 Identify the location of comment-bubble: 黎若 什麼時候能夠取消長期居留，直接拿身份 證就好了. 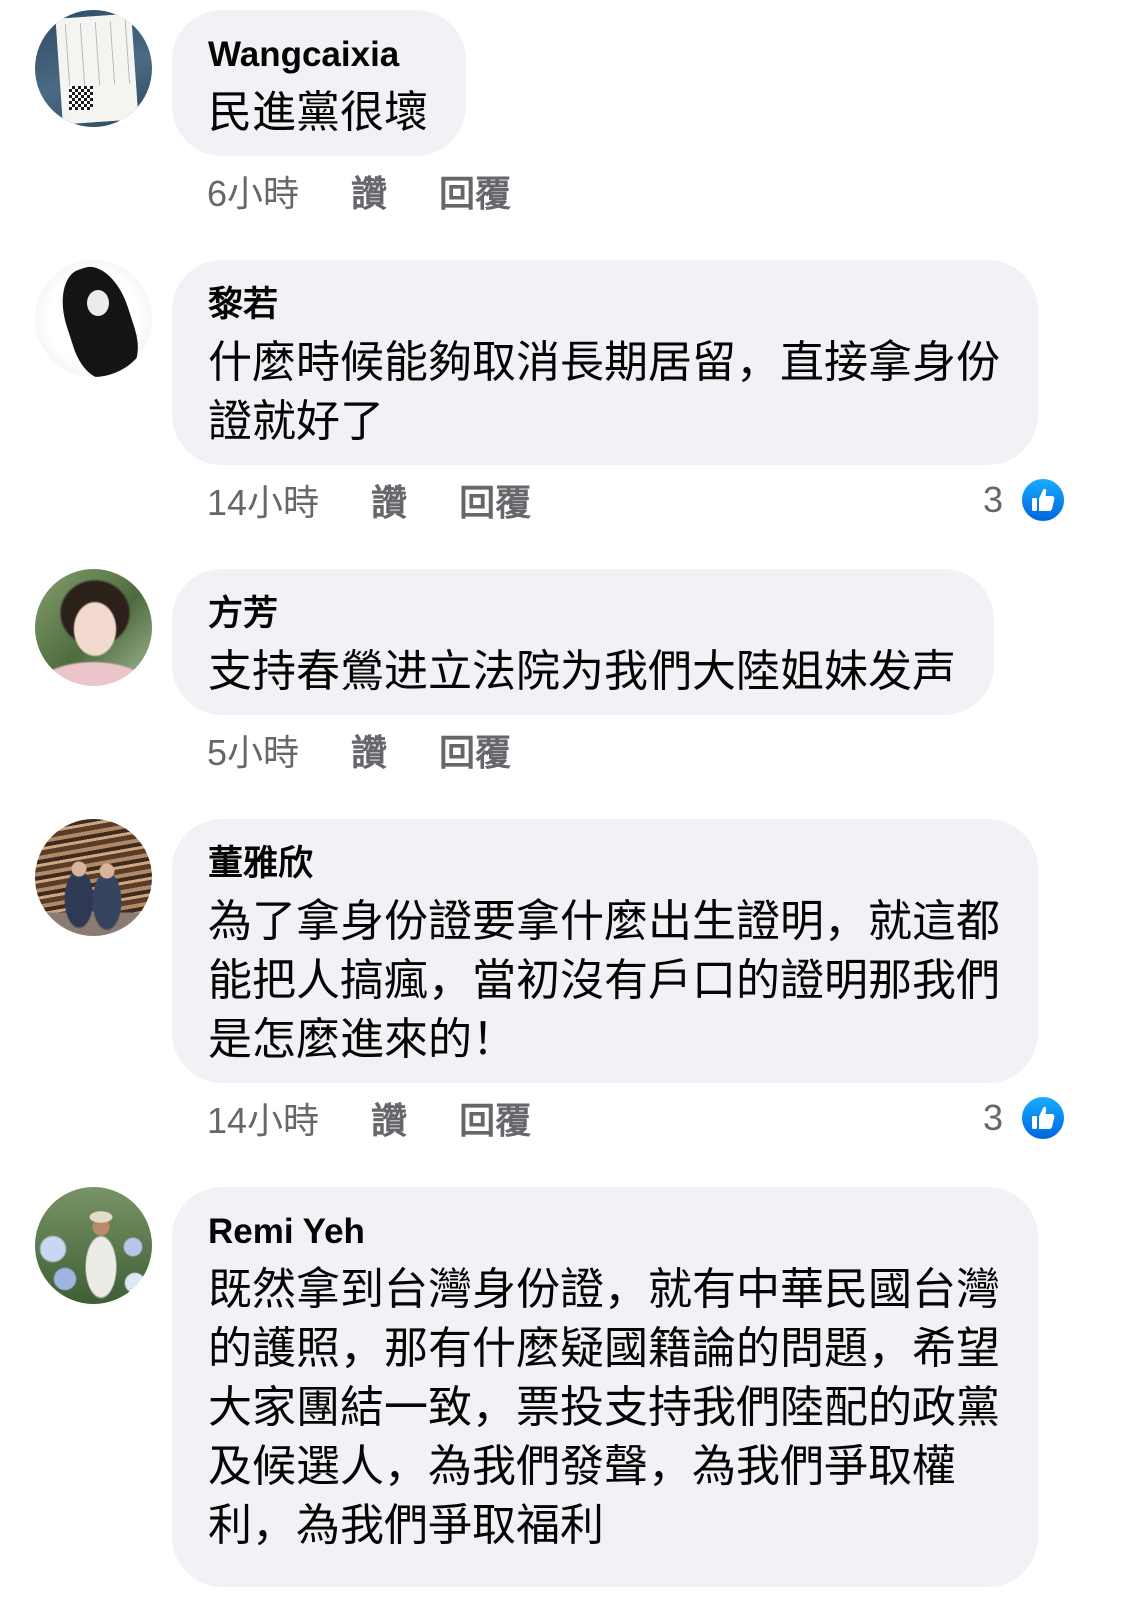
(605, 362).